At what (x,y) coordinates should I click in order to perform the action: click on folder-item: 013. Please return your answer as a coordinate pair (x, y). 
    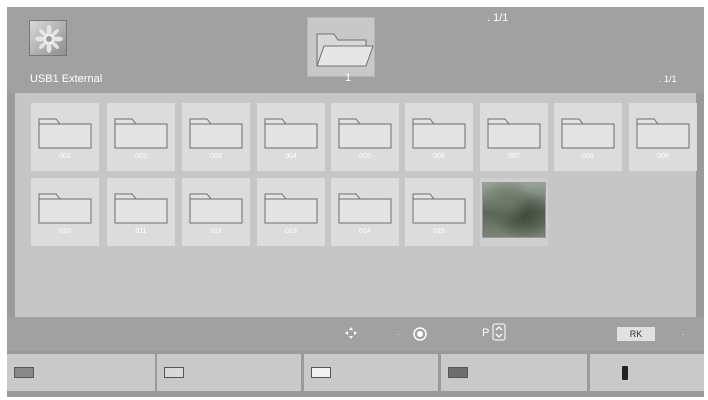
    Looking at the image, I should click on (291, 212).